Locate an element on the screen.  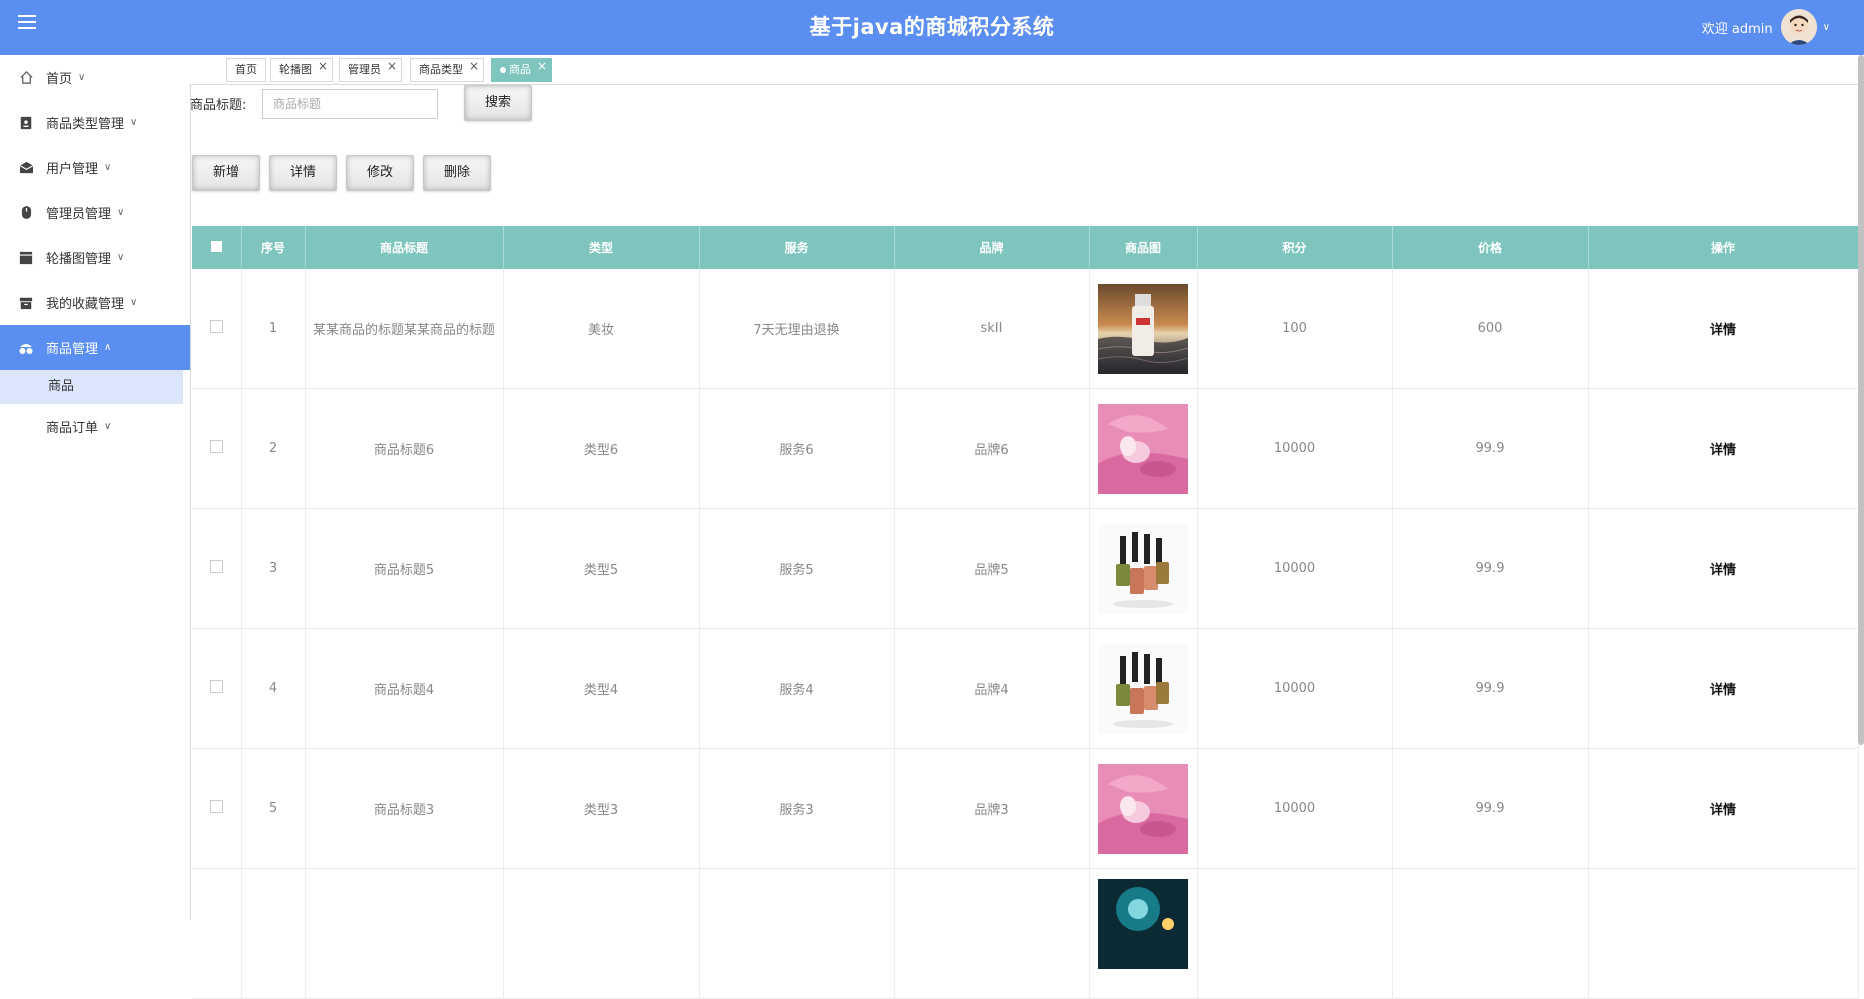
cell-points: 10000 is located at coordinates (1295, 688).